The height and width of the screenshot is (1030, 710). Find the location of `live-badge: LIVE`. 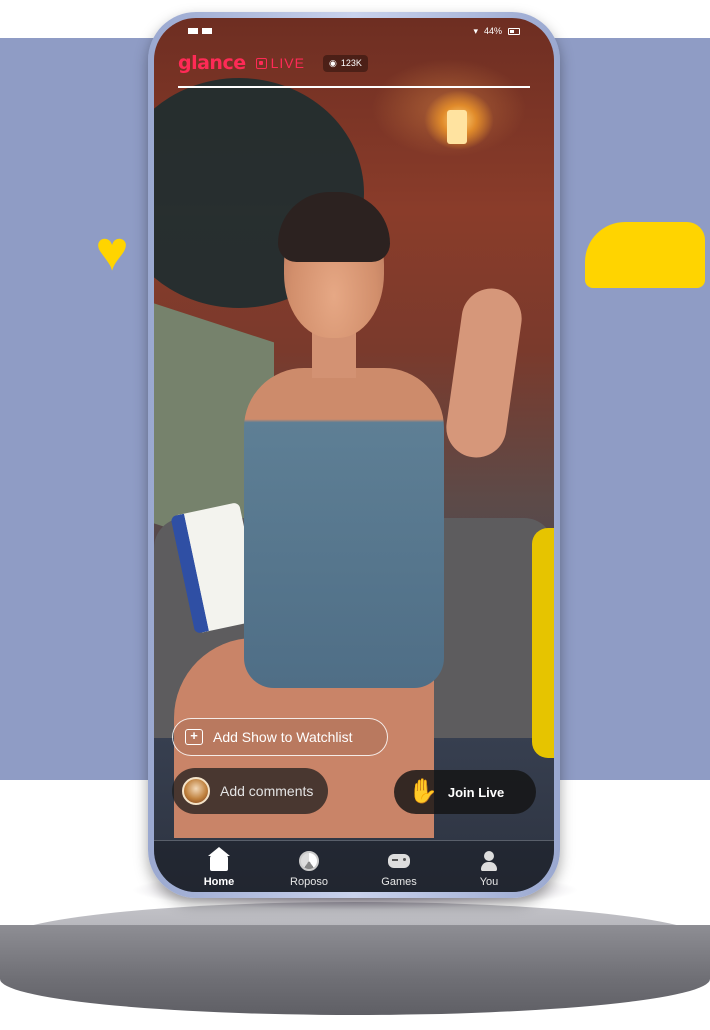

live-badge: LIVE is located at coordinates (280, 63).